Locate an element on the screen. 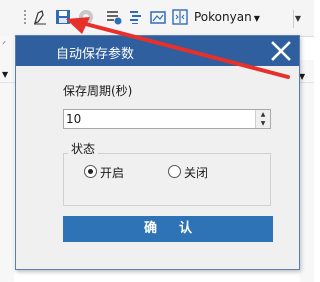 Image resolution: width=320 pixels, height=282 pixels. layer-combo: Pokonyan ▼ is located at coordinates (227, 17).